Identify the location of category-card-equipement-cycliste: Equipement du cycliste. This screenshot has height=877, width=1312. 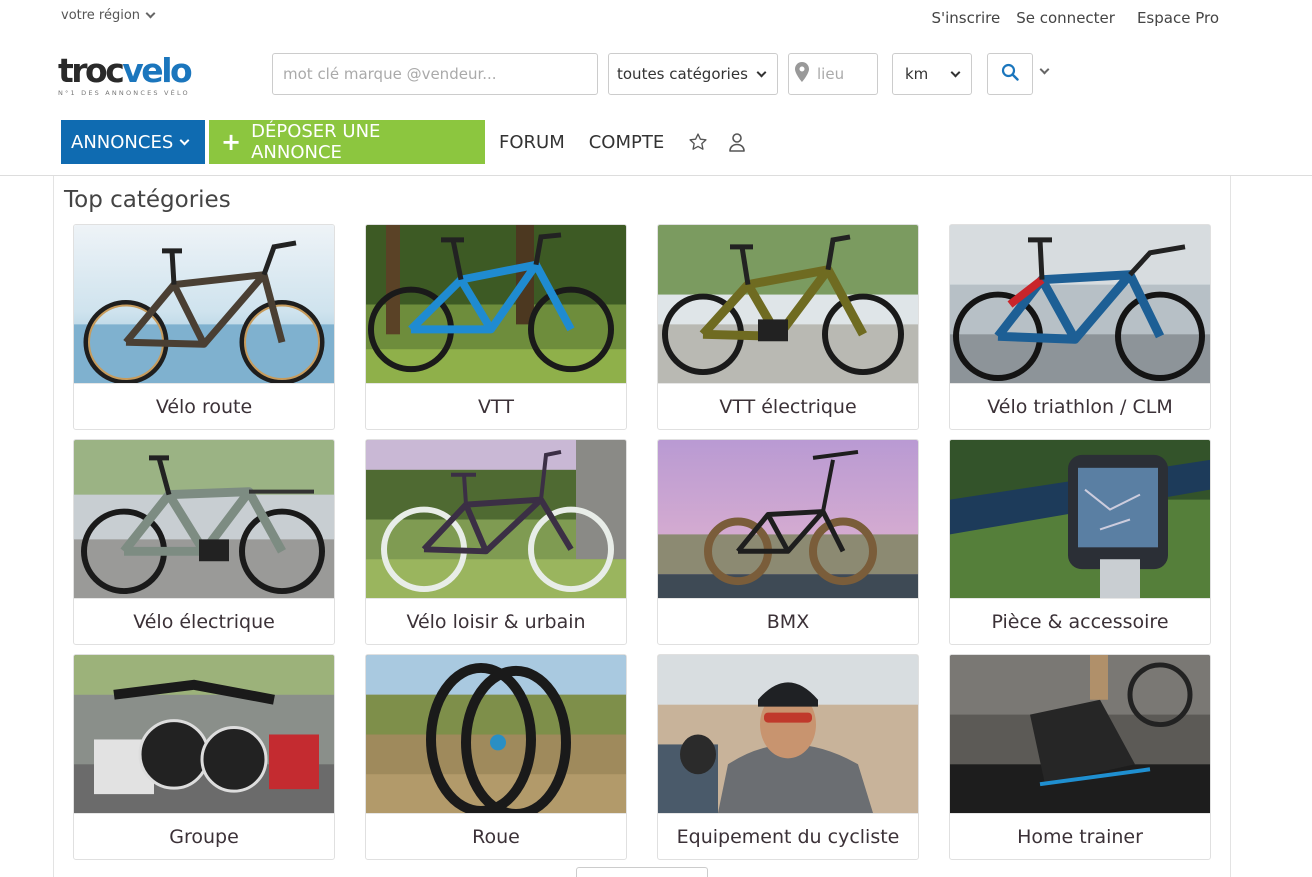
(788, 757).